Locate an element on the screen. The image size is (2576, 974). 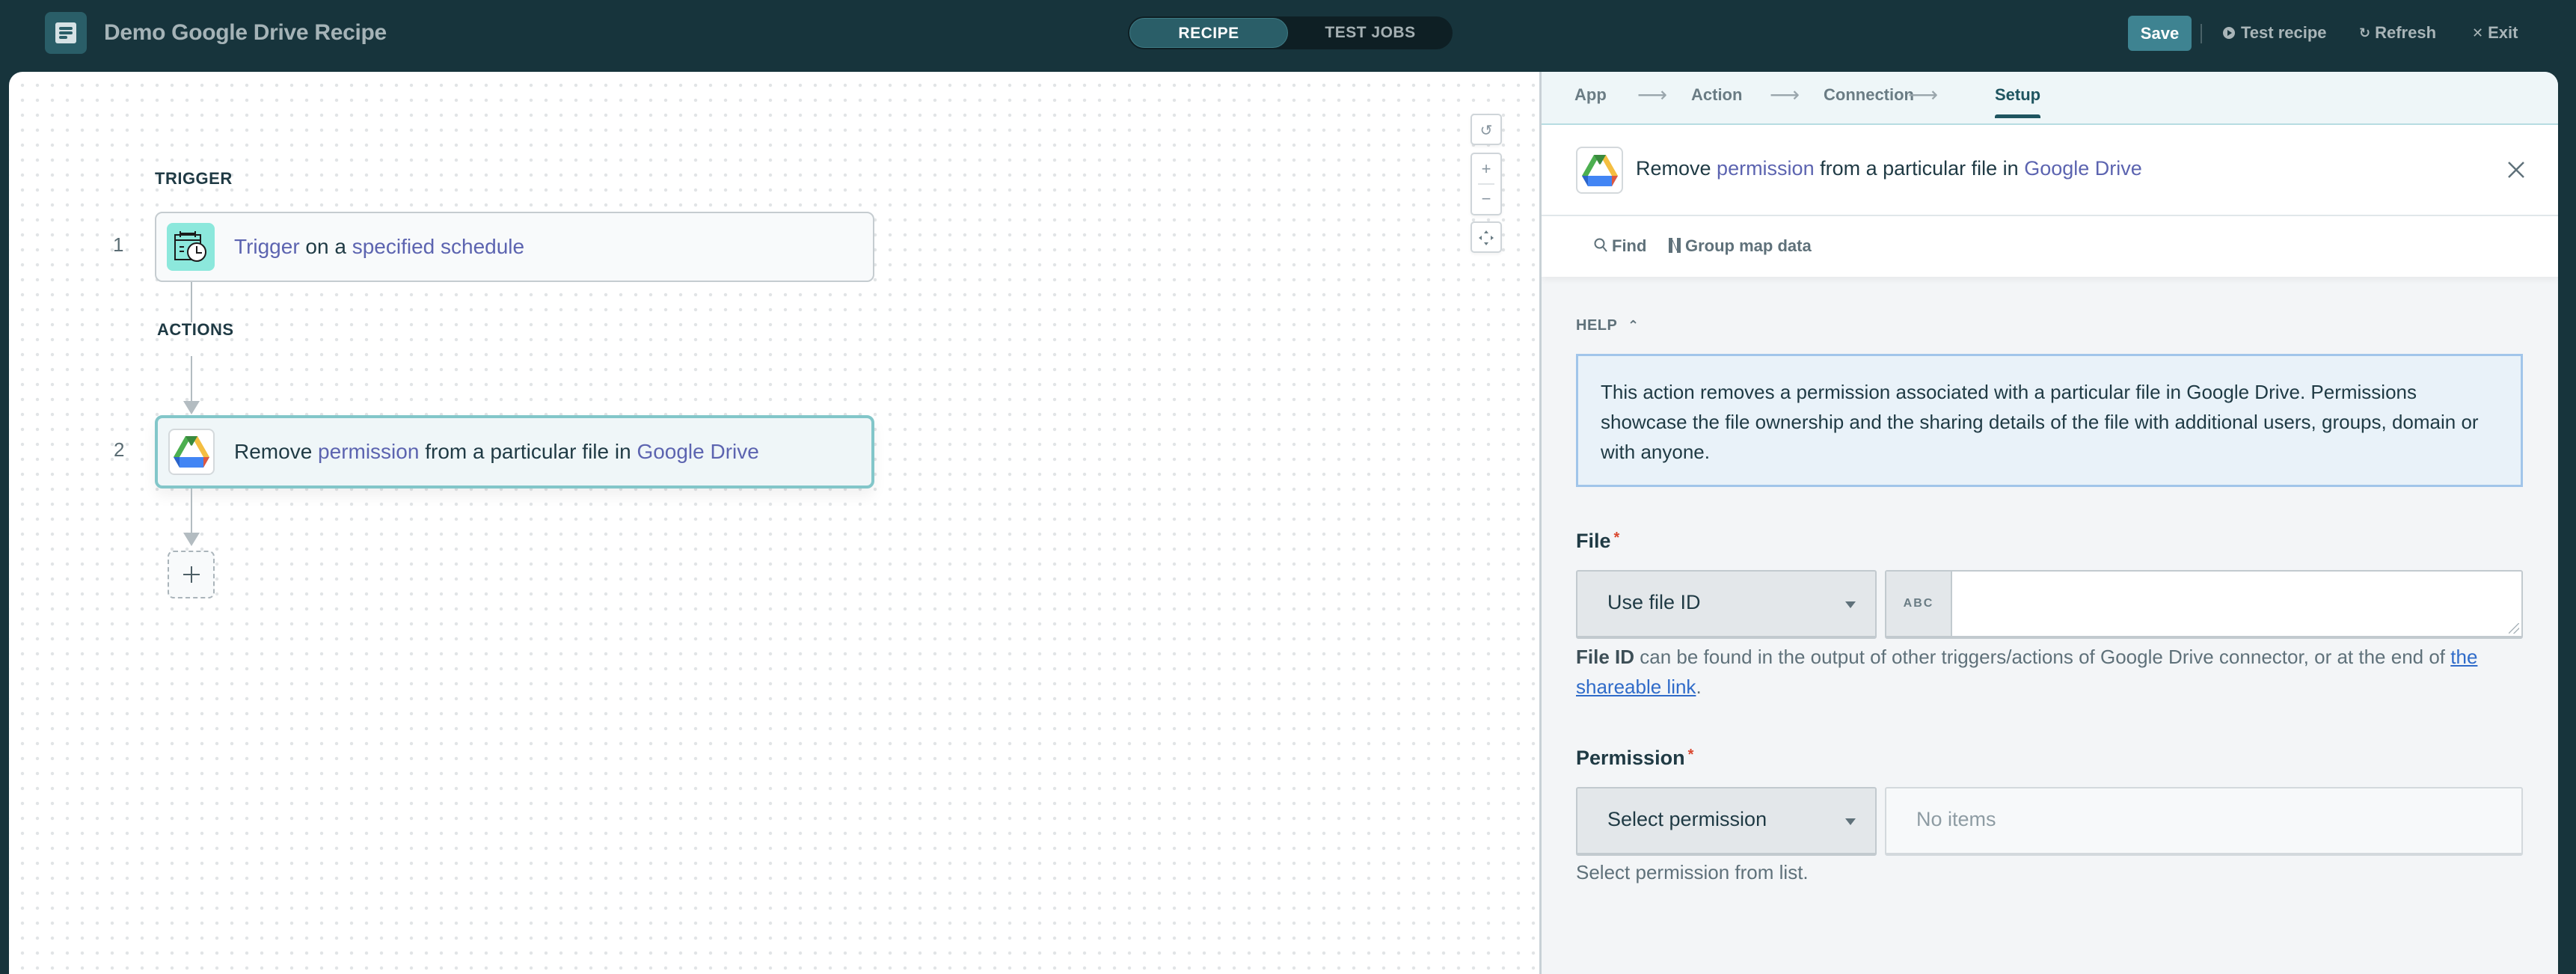
file-id-input: ABC is located at coordinates (2204, 605).